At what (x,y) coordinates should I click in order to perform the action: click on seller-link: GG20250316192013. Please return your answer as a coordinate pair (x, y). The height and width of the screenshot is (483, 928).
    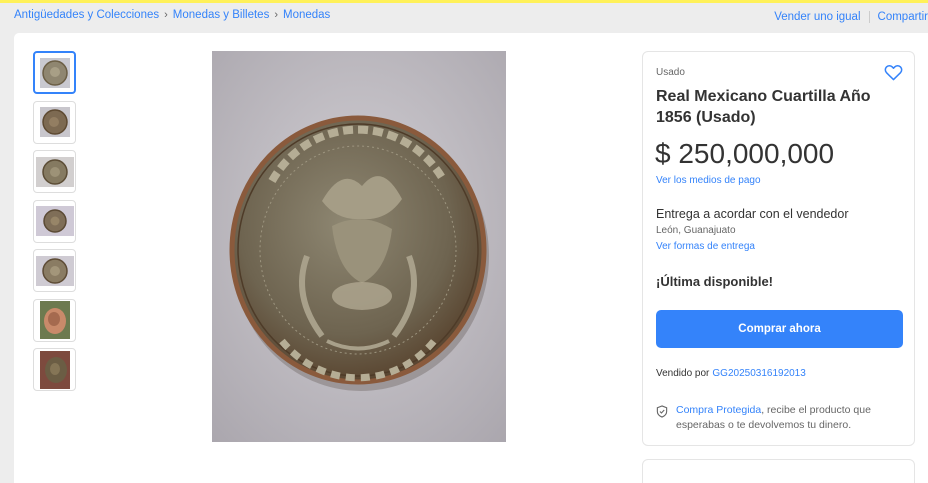
    Looking at the image, I should click on (758, 373).